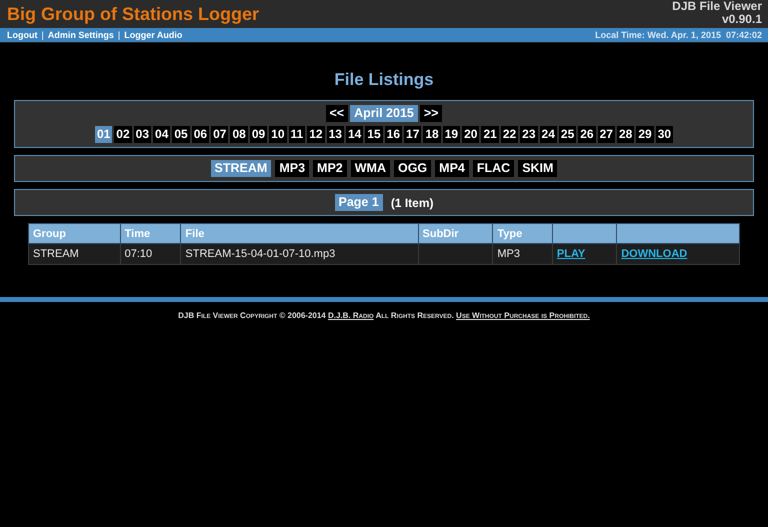  Describe the element at coordinates (161, 134) in the screenshot. I see `day-link: 04` at that location.